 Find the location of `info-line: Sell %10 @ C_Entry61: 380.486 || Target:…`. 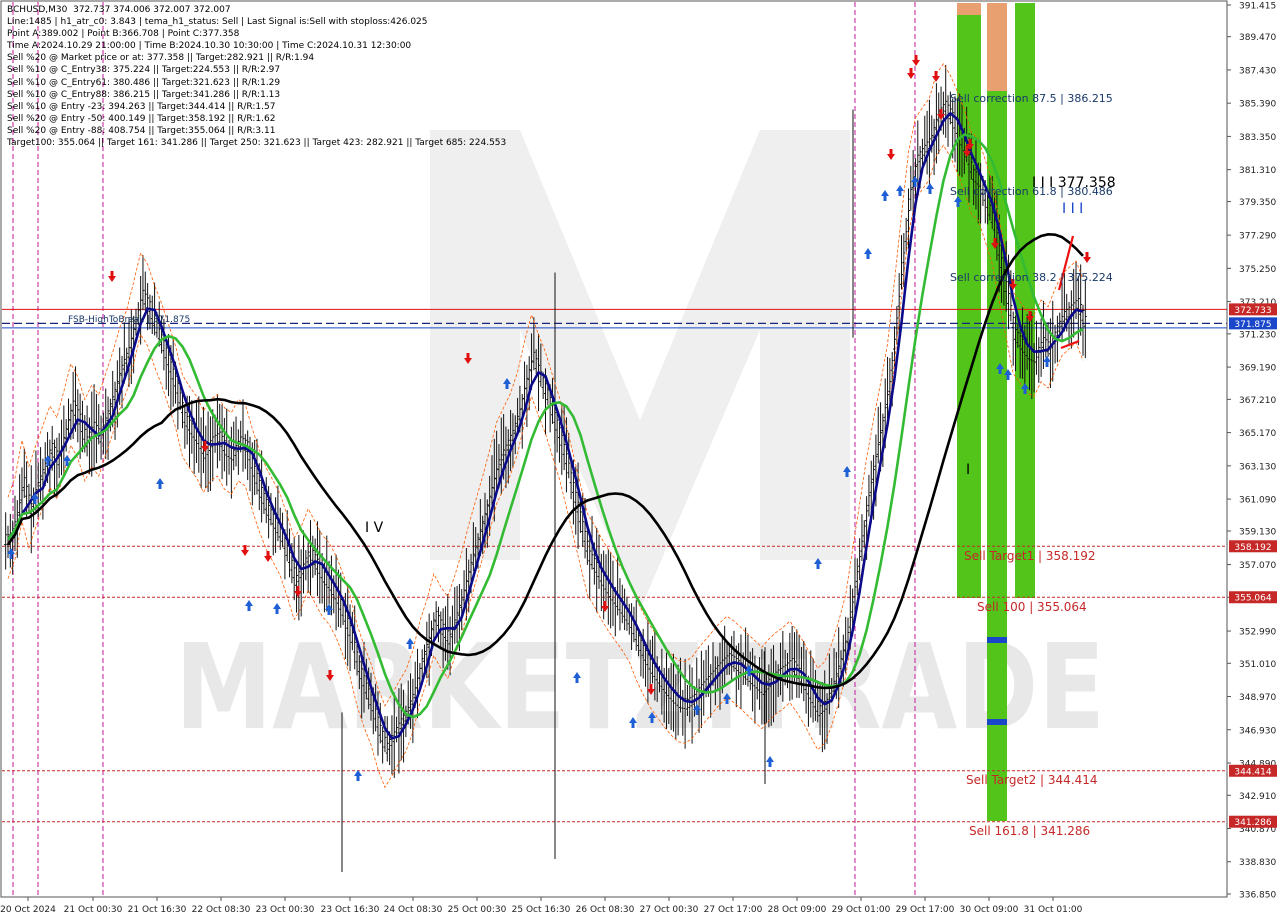

info-line: Sell %10 @ C_Entry61: 380.486 || Target:… is located at coordinates (144, 82).